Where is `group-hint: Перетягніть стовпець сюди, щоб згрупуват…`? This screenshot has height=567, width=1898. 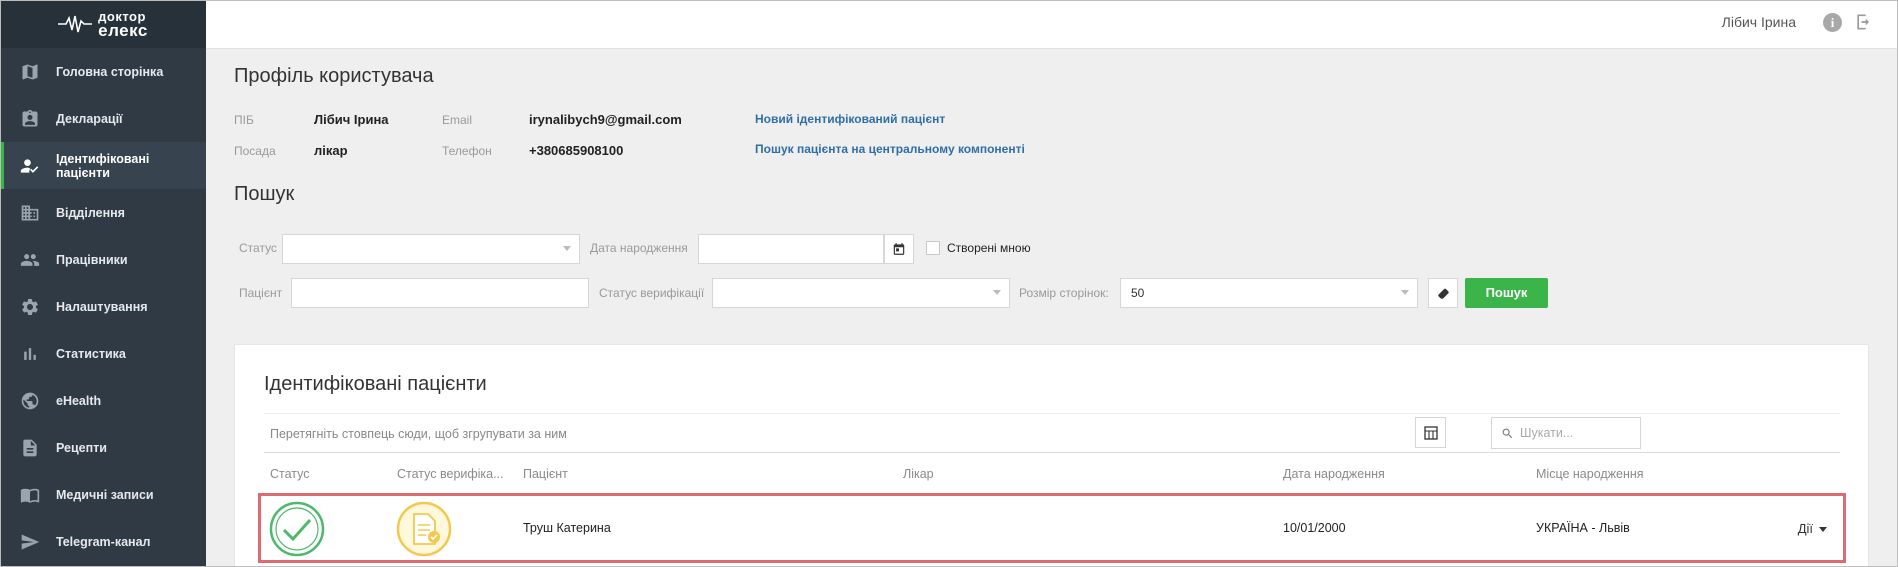
group-hint: Перетягніть стовпець сюди, щоб згрупуват… is located at coordinates (418, 434).